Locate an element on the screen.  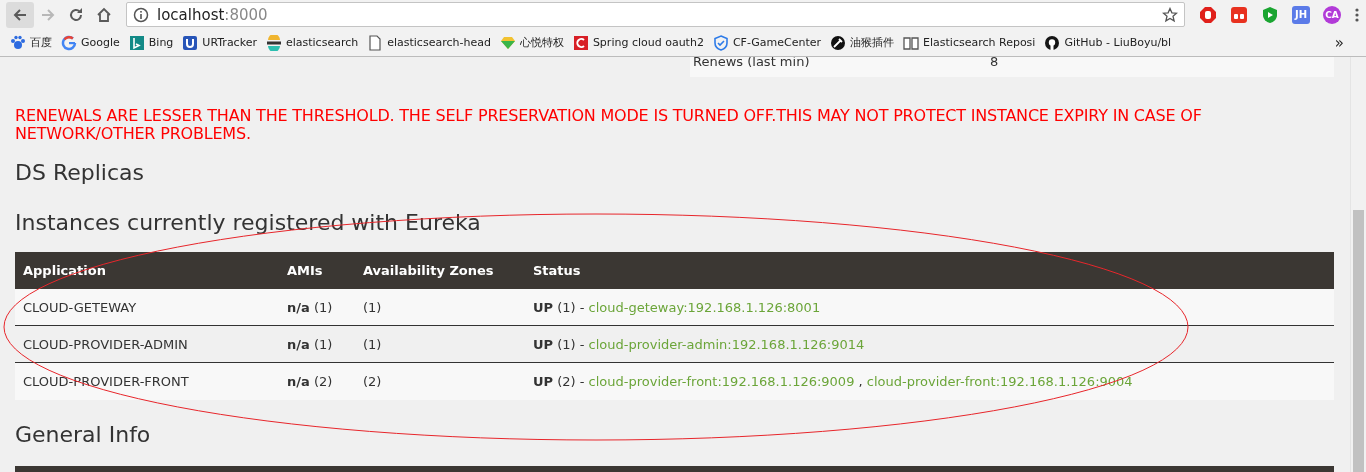
bookmark: URTracker is located at coordinates (219, 42).